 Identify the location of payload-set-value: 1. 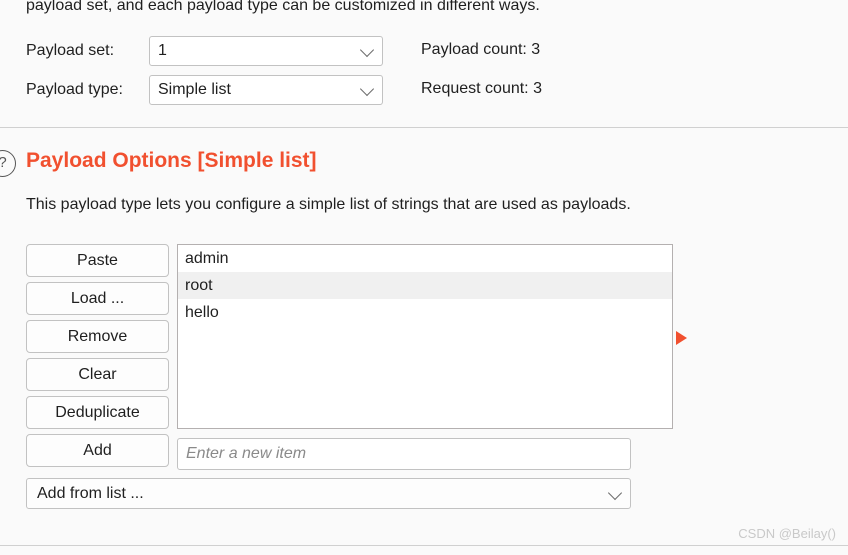
(162, 50).